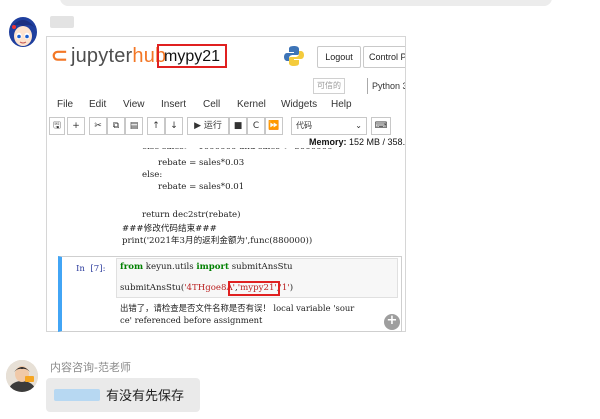 The height and width of the screenshot is (419, 600). Describe the element at coordinates (156, 126) in the screenshot. I see `move-up-icon: ↑` at that location.